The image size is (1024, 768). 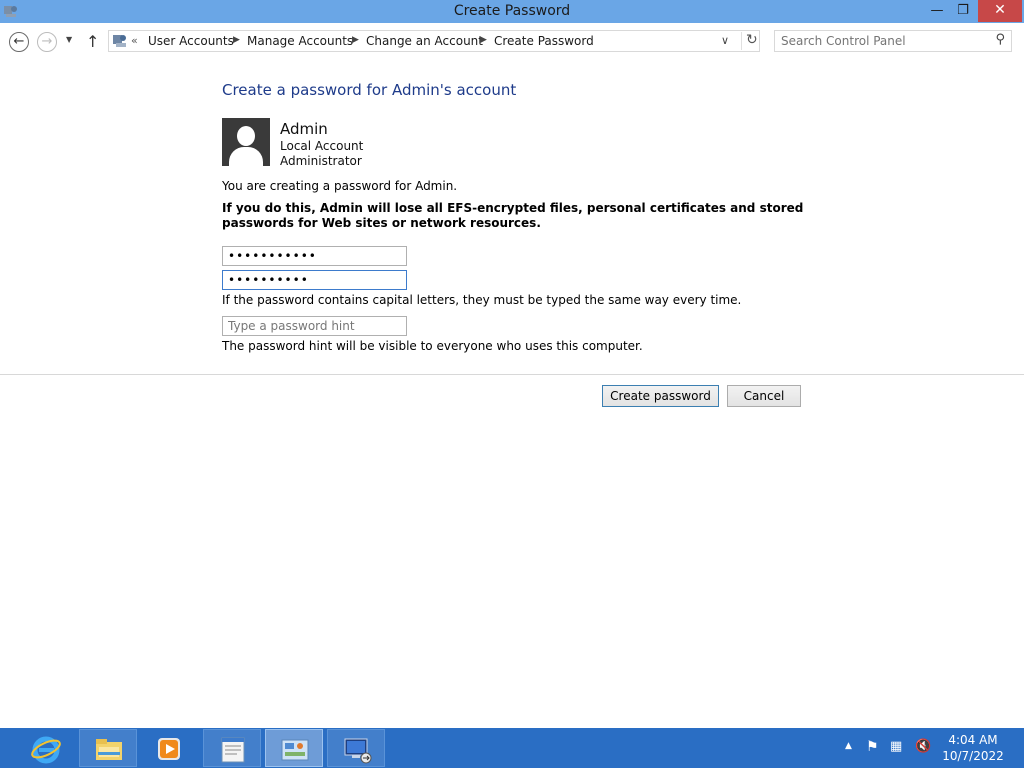 What do you see at coordinates (191, 41) in the screenshot?
I see `breadcrumb-user-accounts: User Accounts` at bounding box center [191, 41].